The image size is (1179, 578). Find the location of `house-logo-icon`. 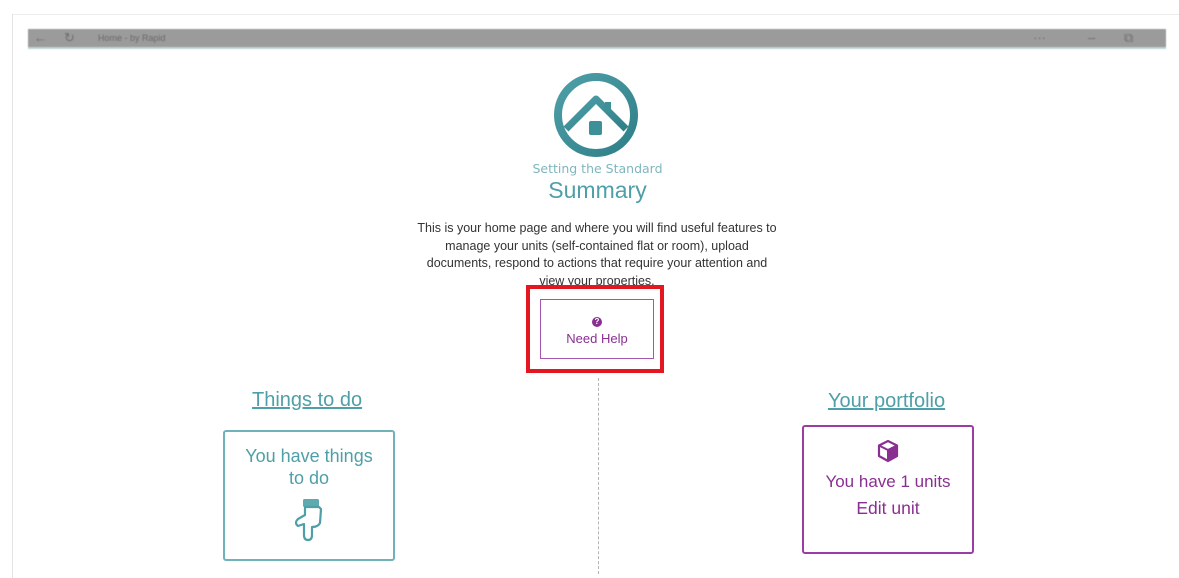

house-logo-icon is located at coordinates (596, 115).